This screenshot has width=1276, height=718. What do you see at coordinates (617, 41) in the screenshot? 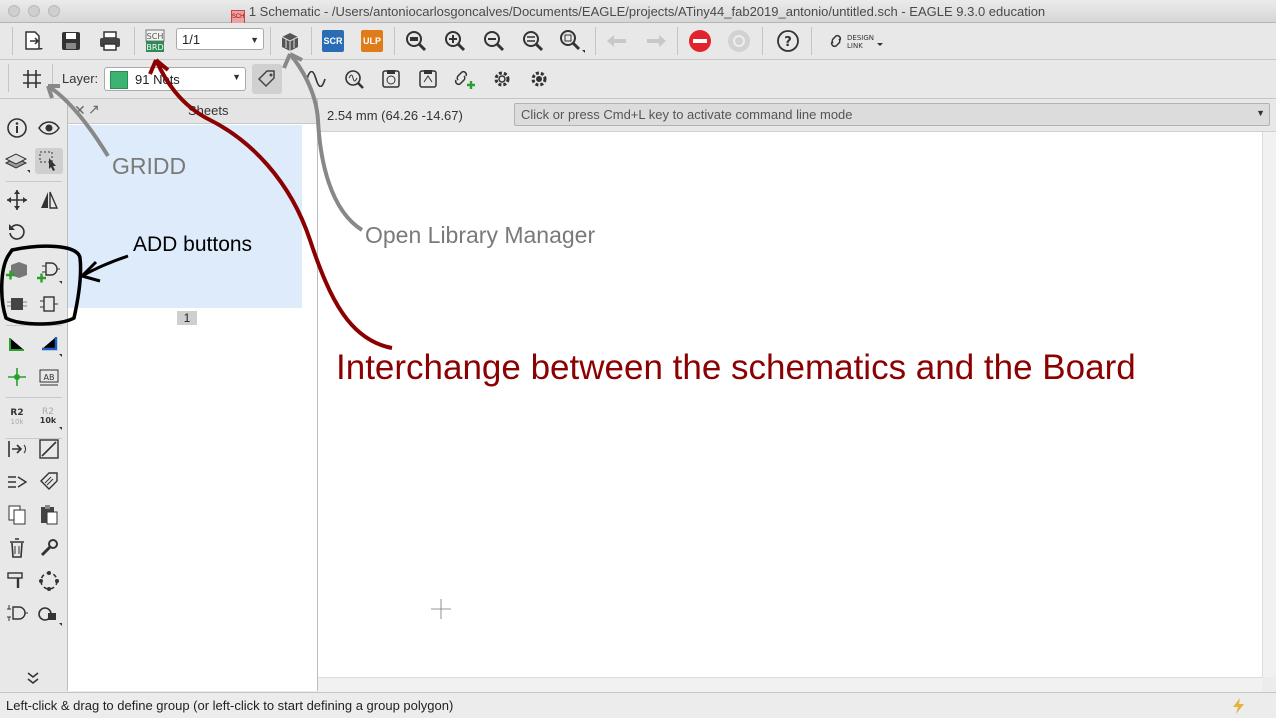
I see `undo-icon` at bounding box center [617, 41].